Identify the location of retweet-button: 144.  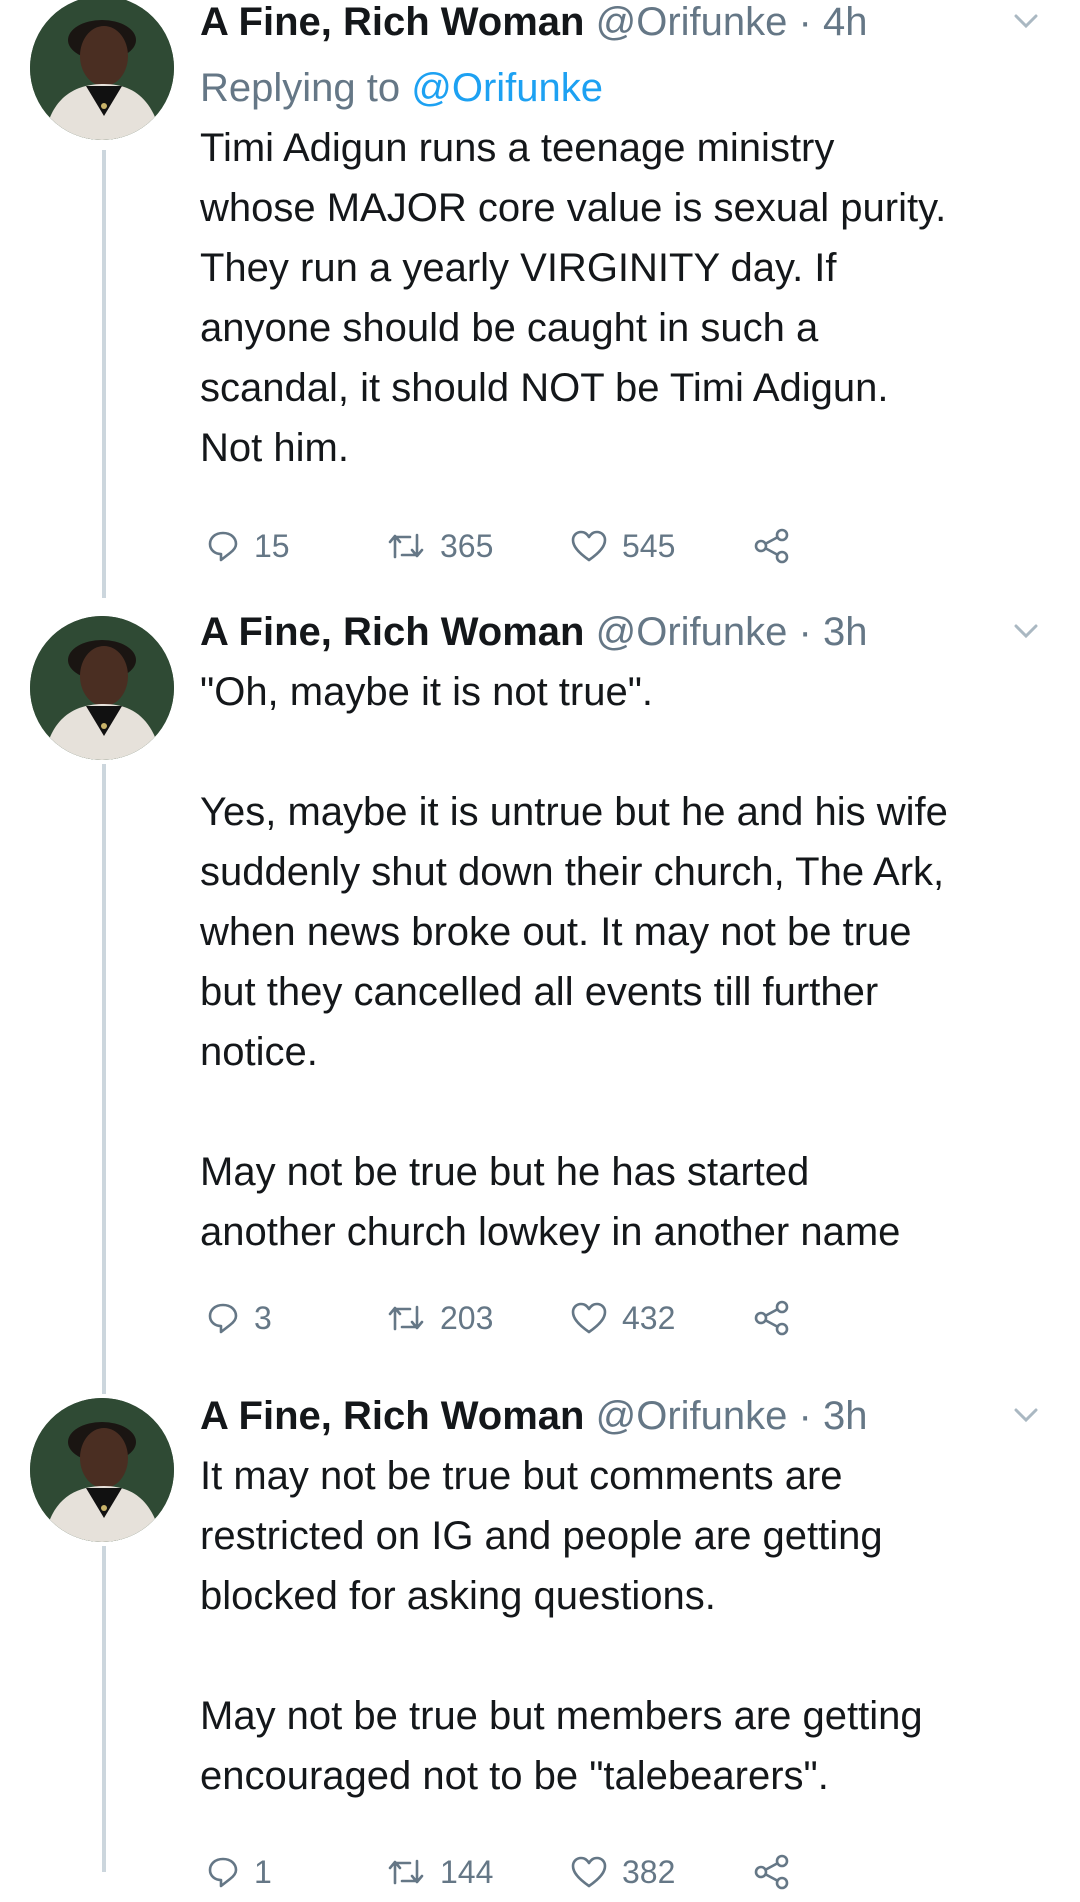
(439, 1872).